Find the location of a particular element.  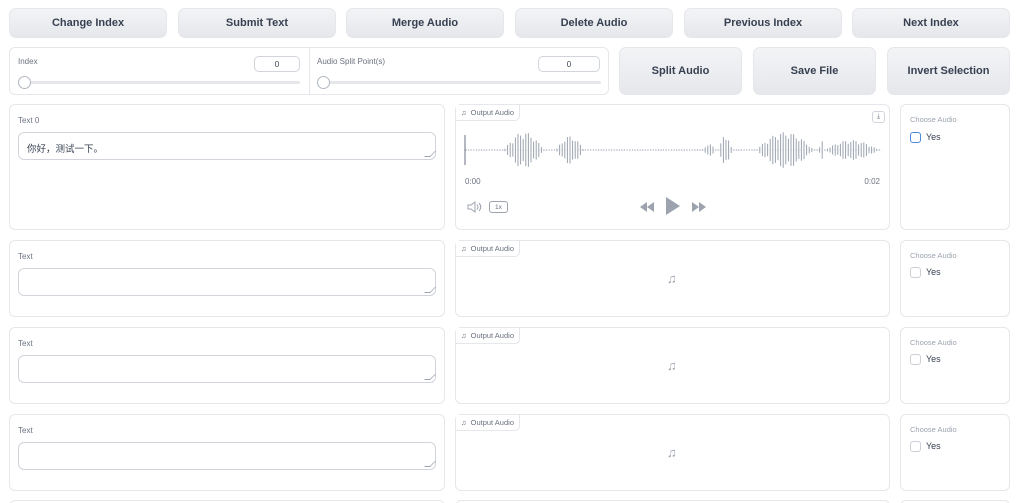

audio-label-1: Output Audio is located at coordinates (492, 248).